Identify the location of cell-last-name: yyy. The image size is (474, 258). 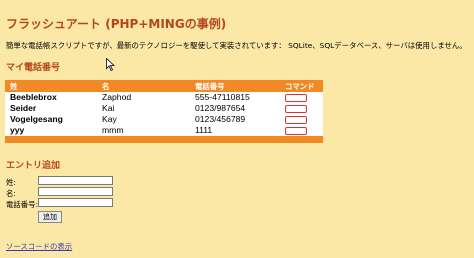
(51, 130).